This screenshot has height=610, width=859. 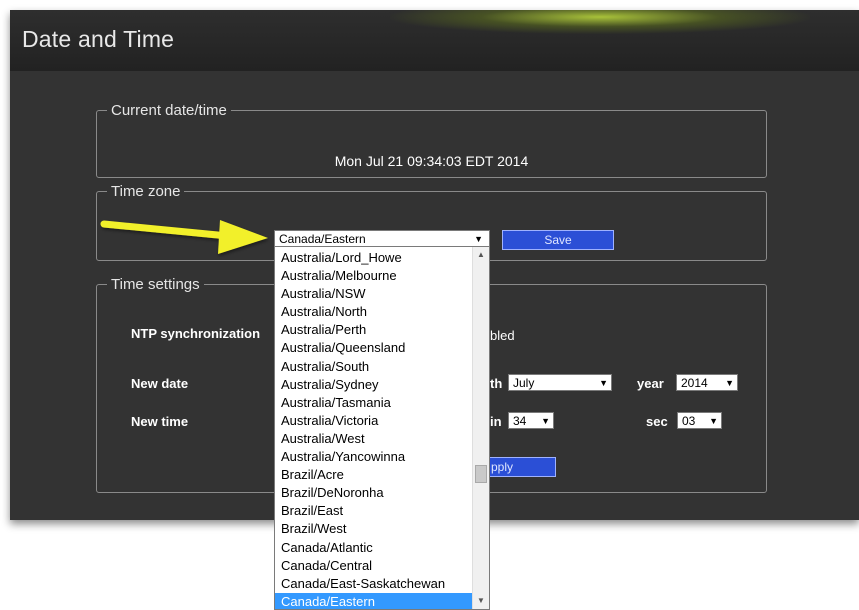 I want to click on current-datetime-legend: Current date/time, so click(x=169, y=110).